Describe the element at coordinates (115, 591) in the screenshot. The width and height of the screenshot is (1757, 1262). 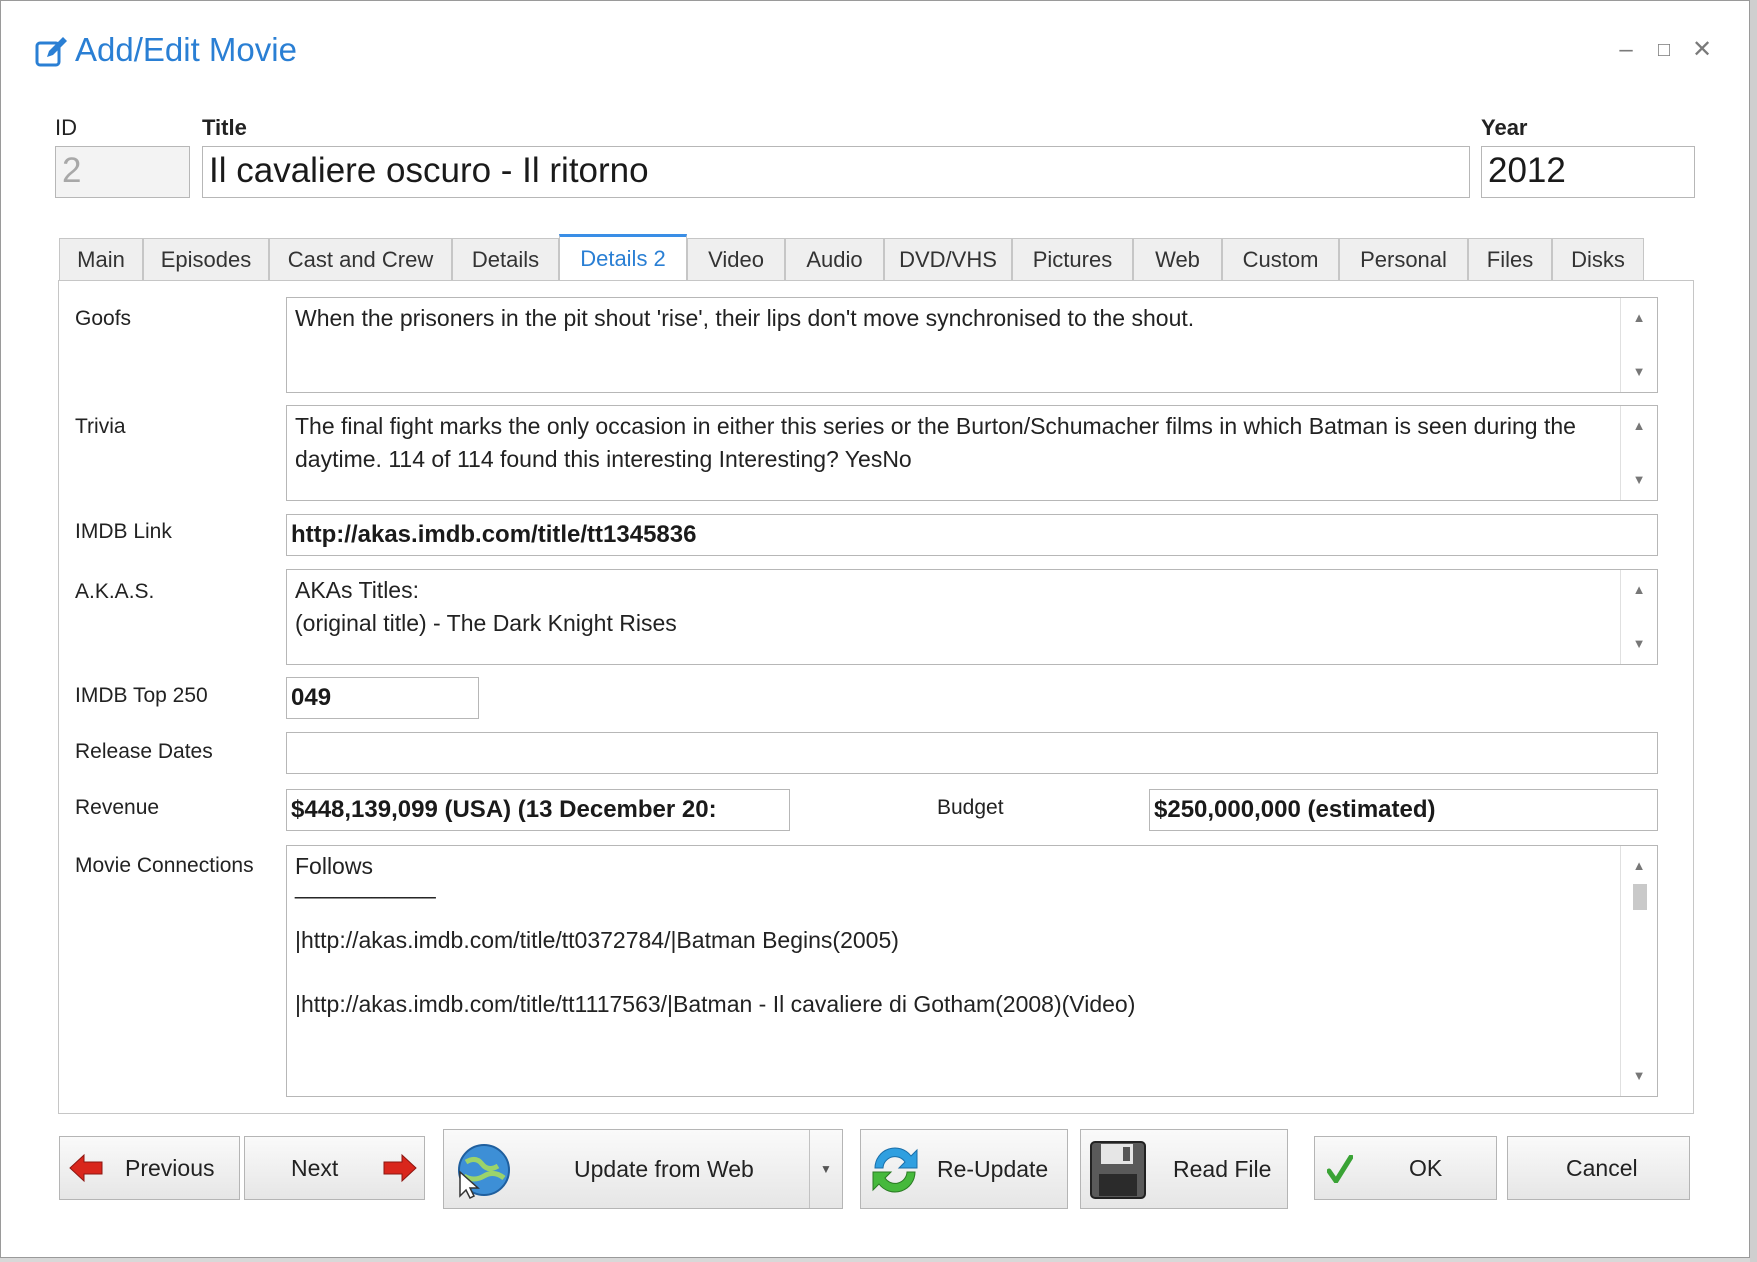
I see `akas-label: A.K.A.S.` at that location.